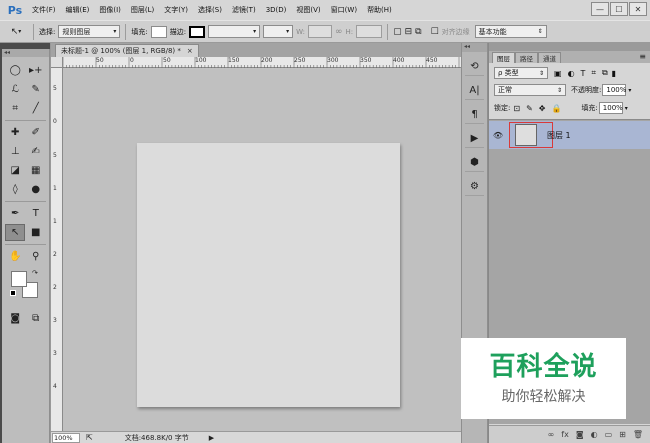 The height and width of the screenshot is (443, 650). Describe the element at coordinates (474, 162) in the screenshot. I see `3d-panel-icon: ⬢` at that location.